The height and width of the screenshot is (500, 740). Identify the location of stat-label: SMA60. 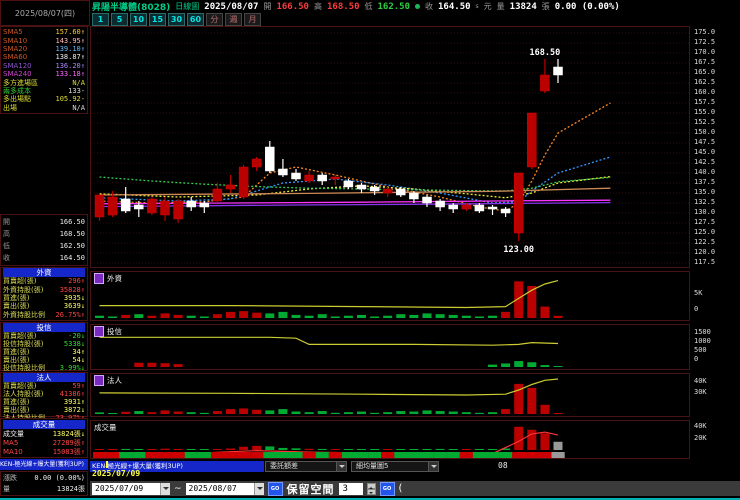
(15, 57).